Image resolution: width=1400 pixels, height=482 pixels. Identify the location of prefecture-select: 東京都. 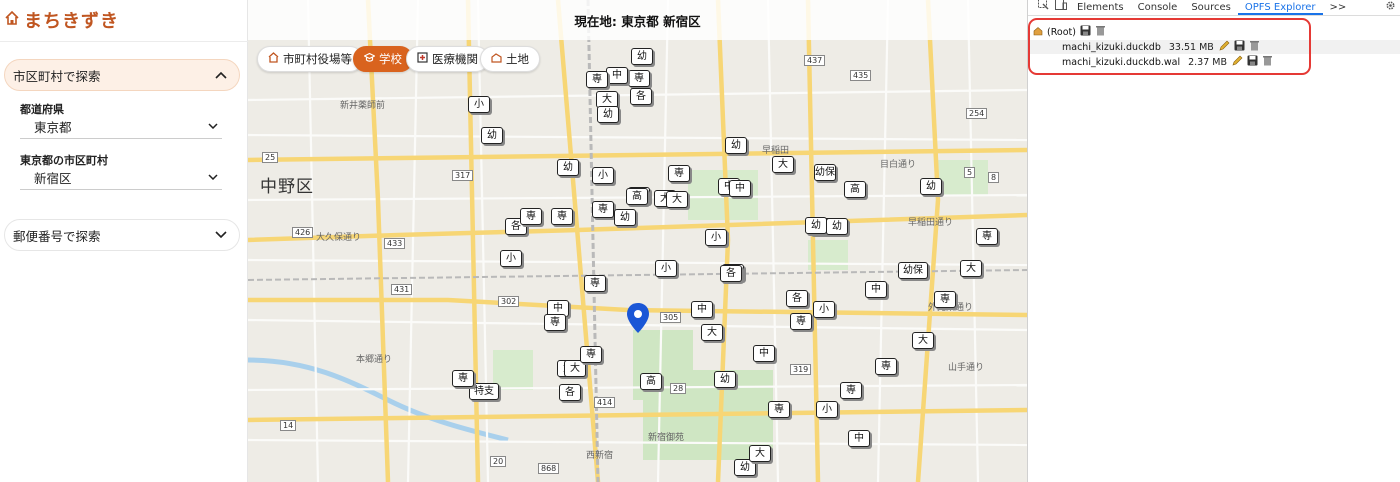
(121, 127).